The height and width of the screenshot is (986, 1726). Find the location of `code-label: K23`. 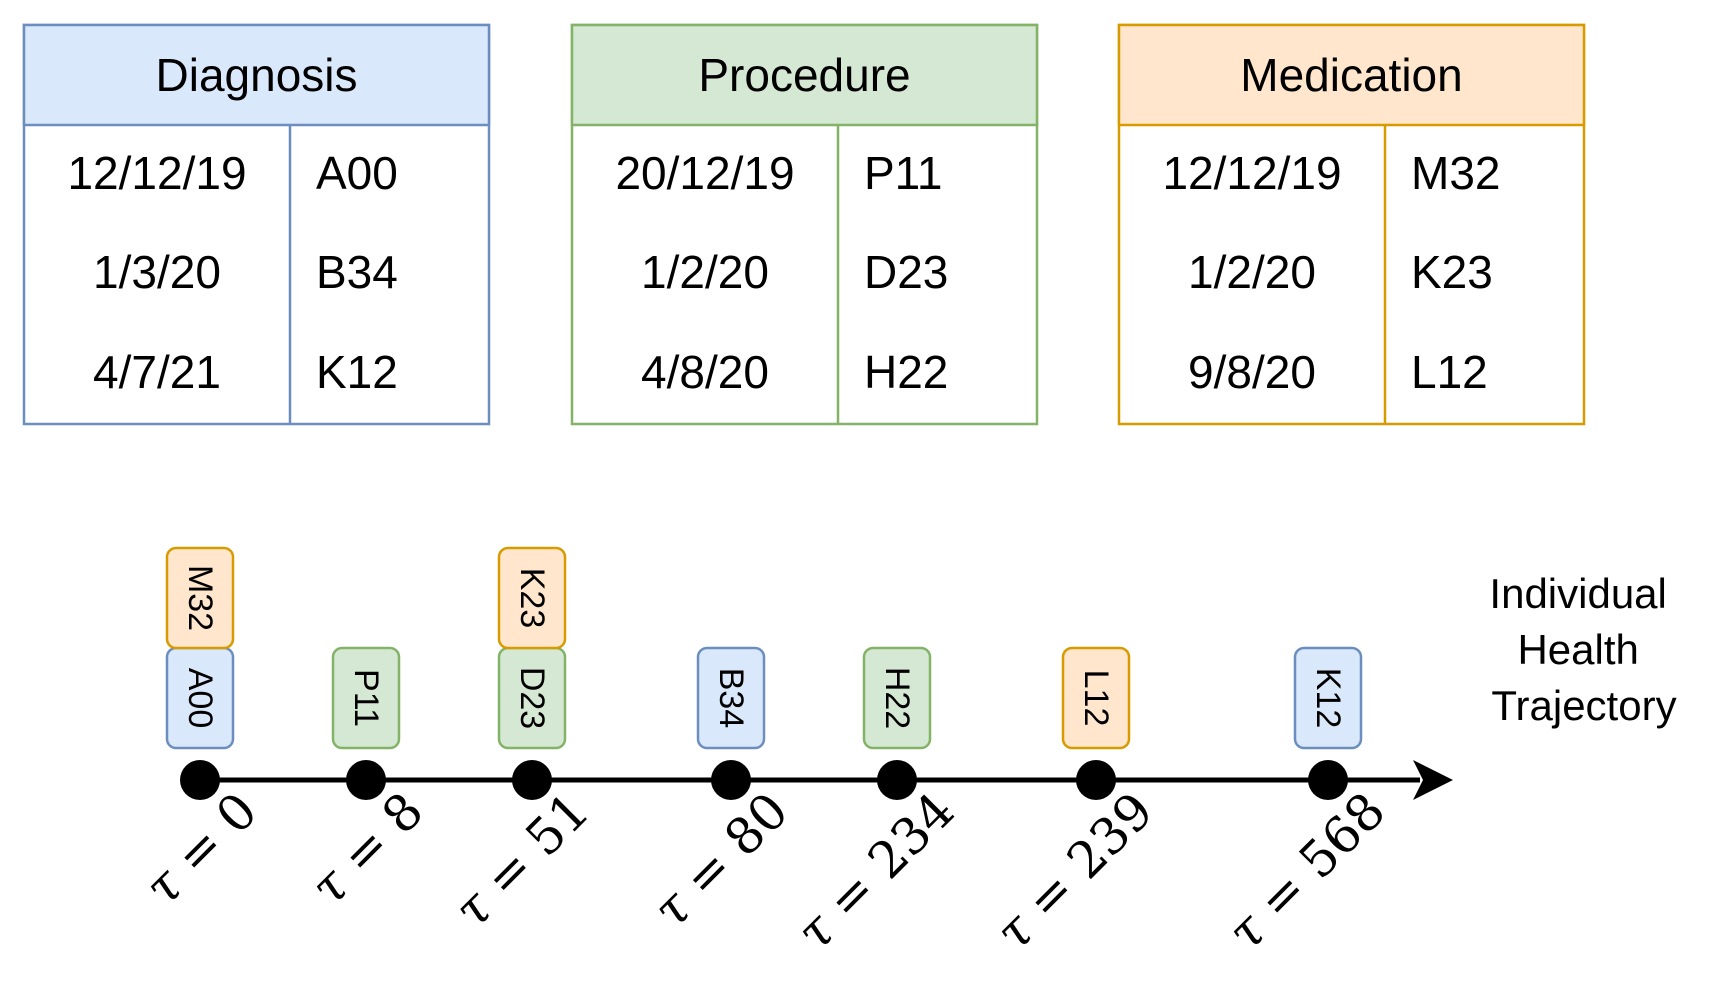

code-label: K23 is located at coordinates (532, 598).